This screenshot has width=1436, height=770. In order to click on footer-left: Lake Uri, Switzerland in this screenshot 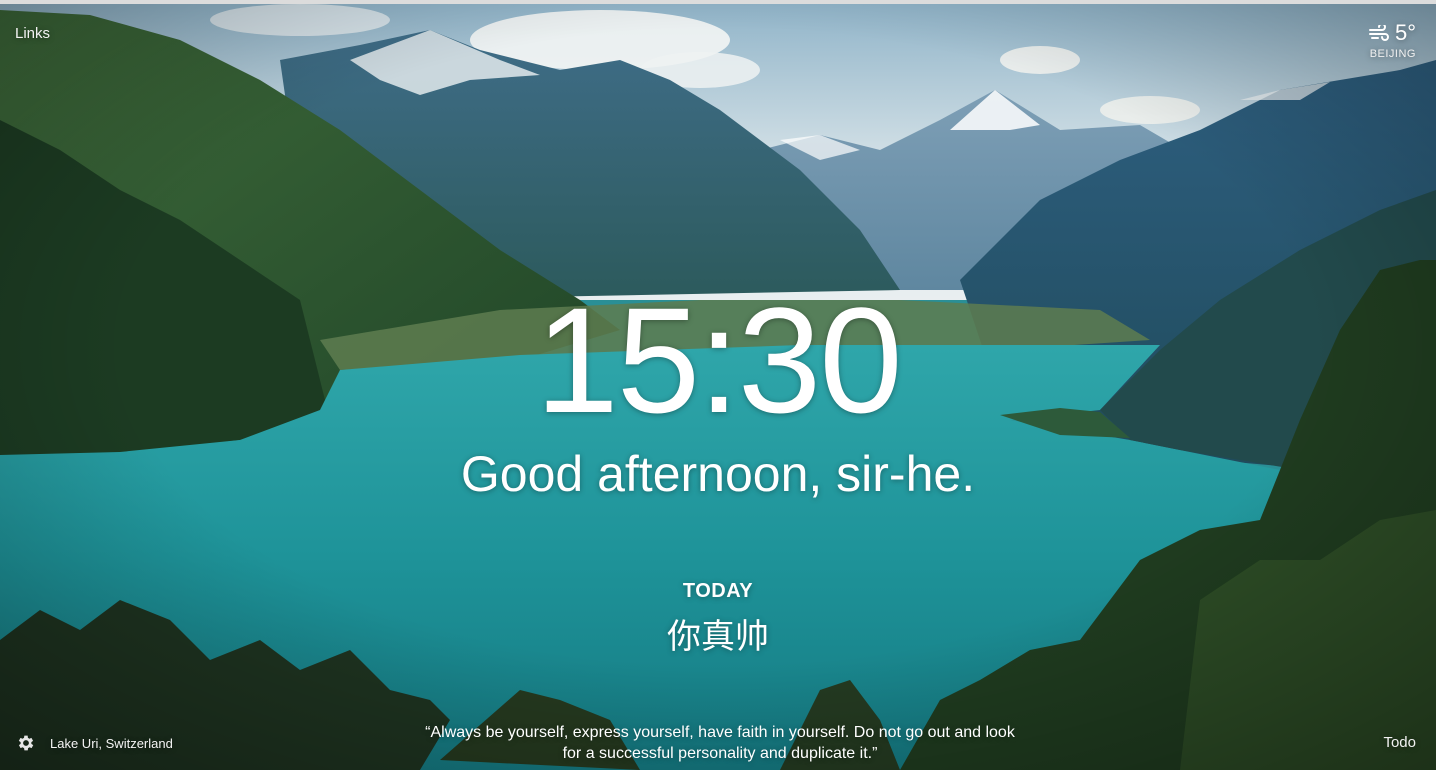, I will do `click(94, 743)`.